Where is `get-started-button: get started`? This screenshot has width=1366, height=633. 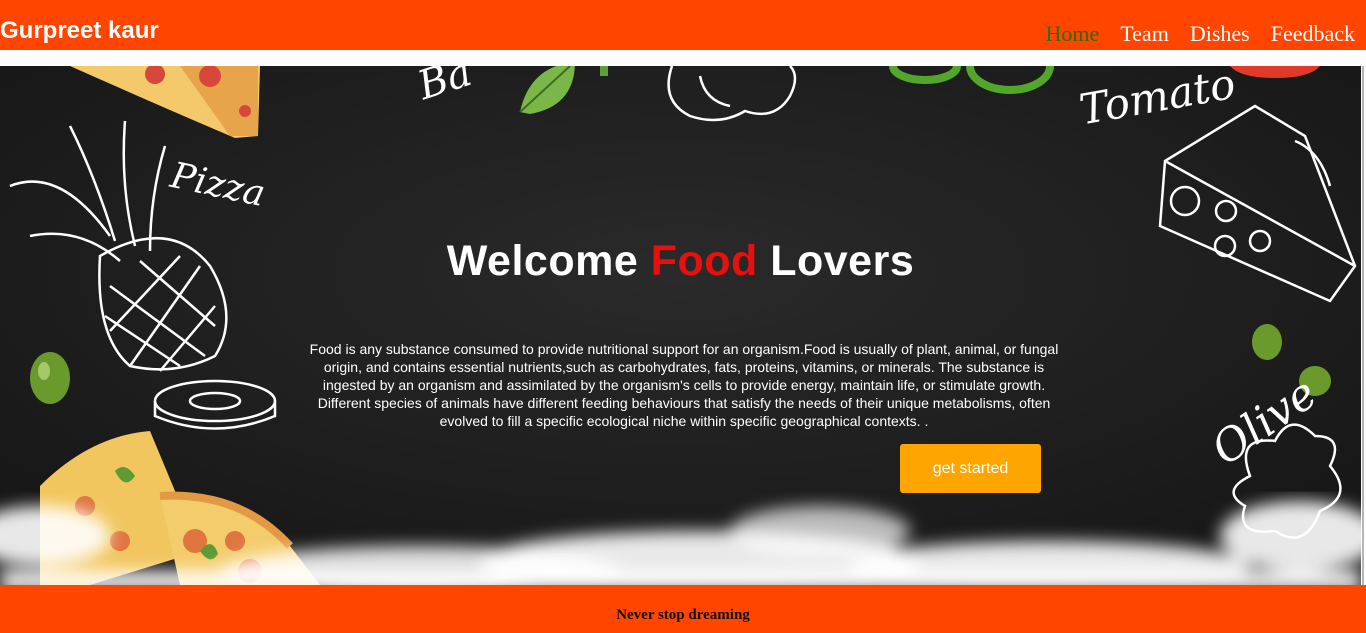 get-started-button: get started is located at coordinates (970, 468).